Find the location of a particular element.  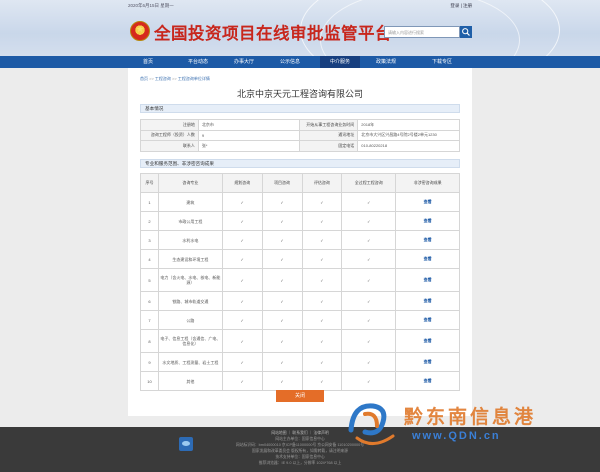

info-row: 联系人 张* 固定电话 010-80220218 is located at coordinates (300, 146).